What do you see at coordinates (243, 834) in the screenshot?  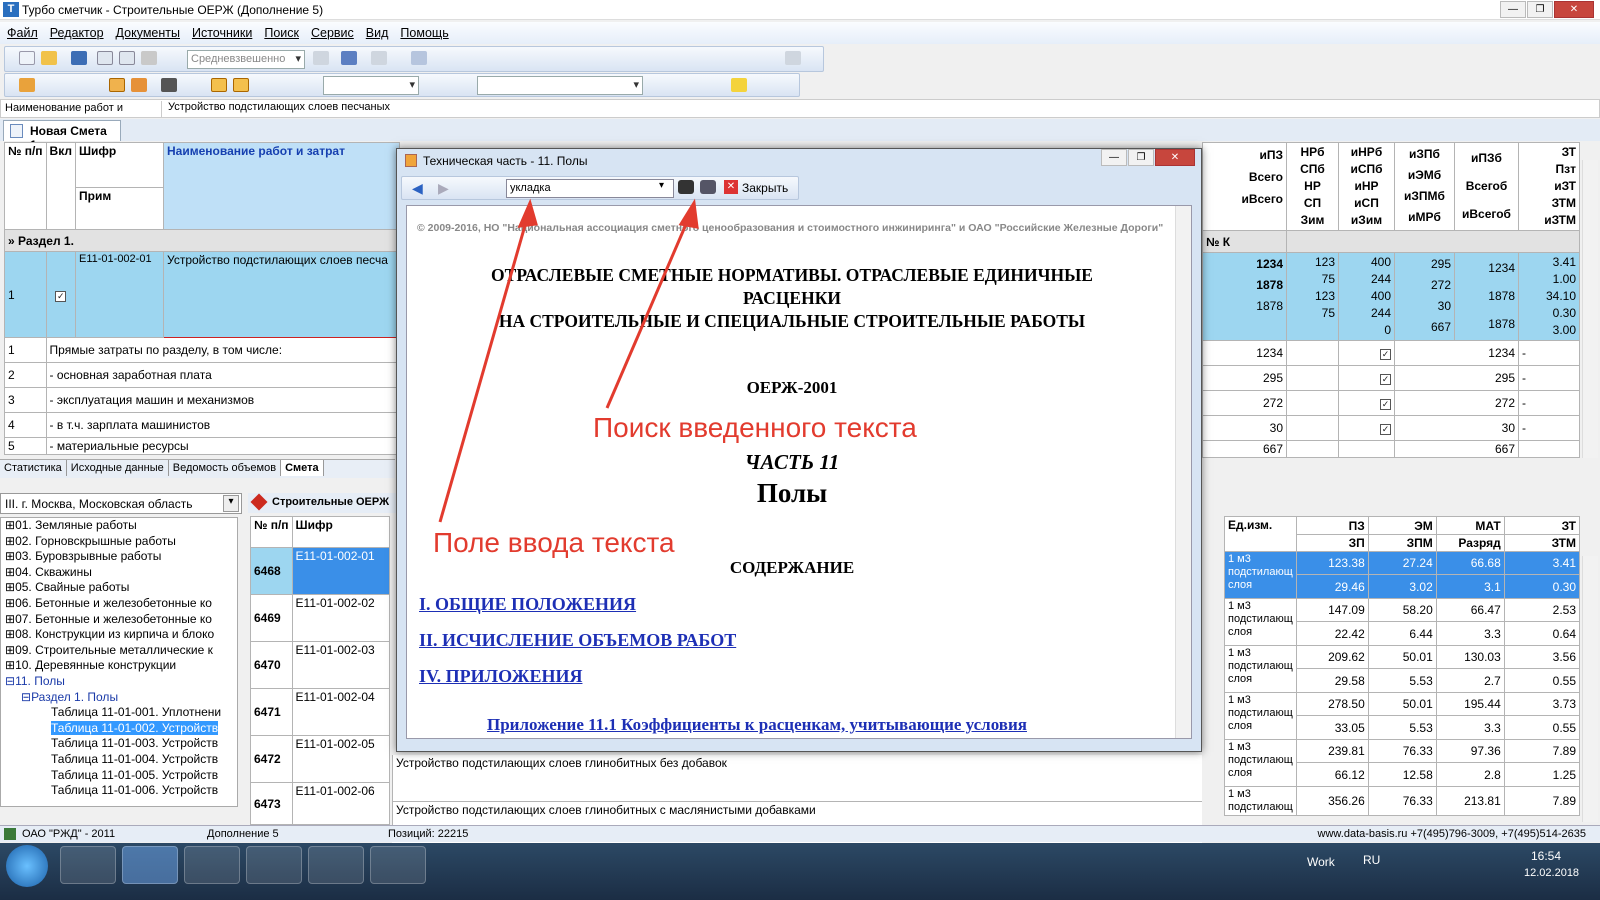 I see `status-addition: Дополнение 5` at bounding box center [243, 834].